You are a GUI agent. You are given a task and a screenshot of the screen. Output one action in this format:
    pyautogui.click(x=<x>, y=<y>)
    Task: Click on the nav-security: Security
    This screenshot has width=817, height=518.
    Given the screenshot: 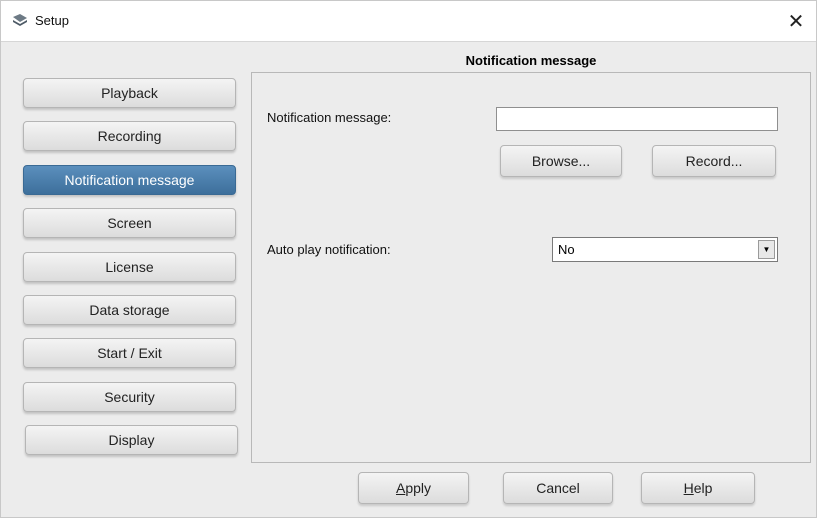 What is the action you would take?
    pyautogui.click(x=129, y=397)
    